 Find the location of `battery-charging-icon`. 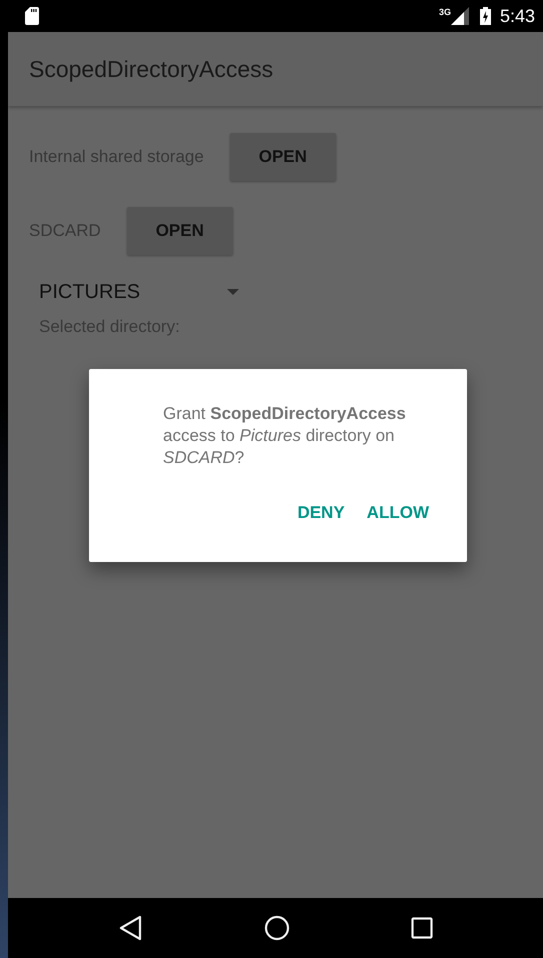

battery-charging-icon is located at coordinates (485, 16).